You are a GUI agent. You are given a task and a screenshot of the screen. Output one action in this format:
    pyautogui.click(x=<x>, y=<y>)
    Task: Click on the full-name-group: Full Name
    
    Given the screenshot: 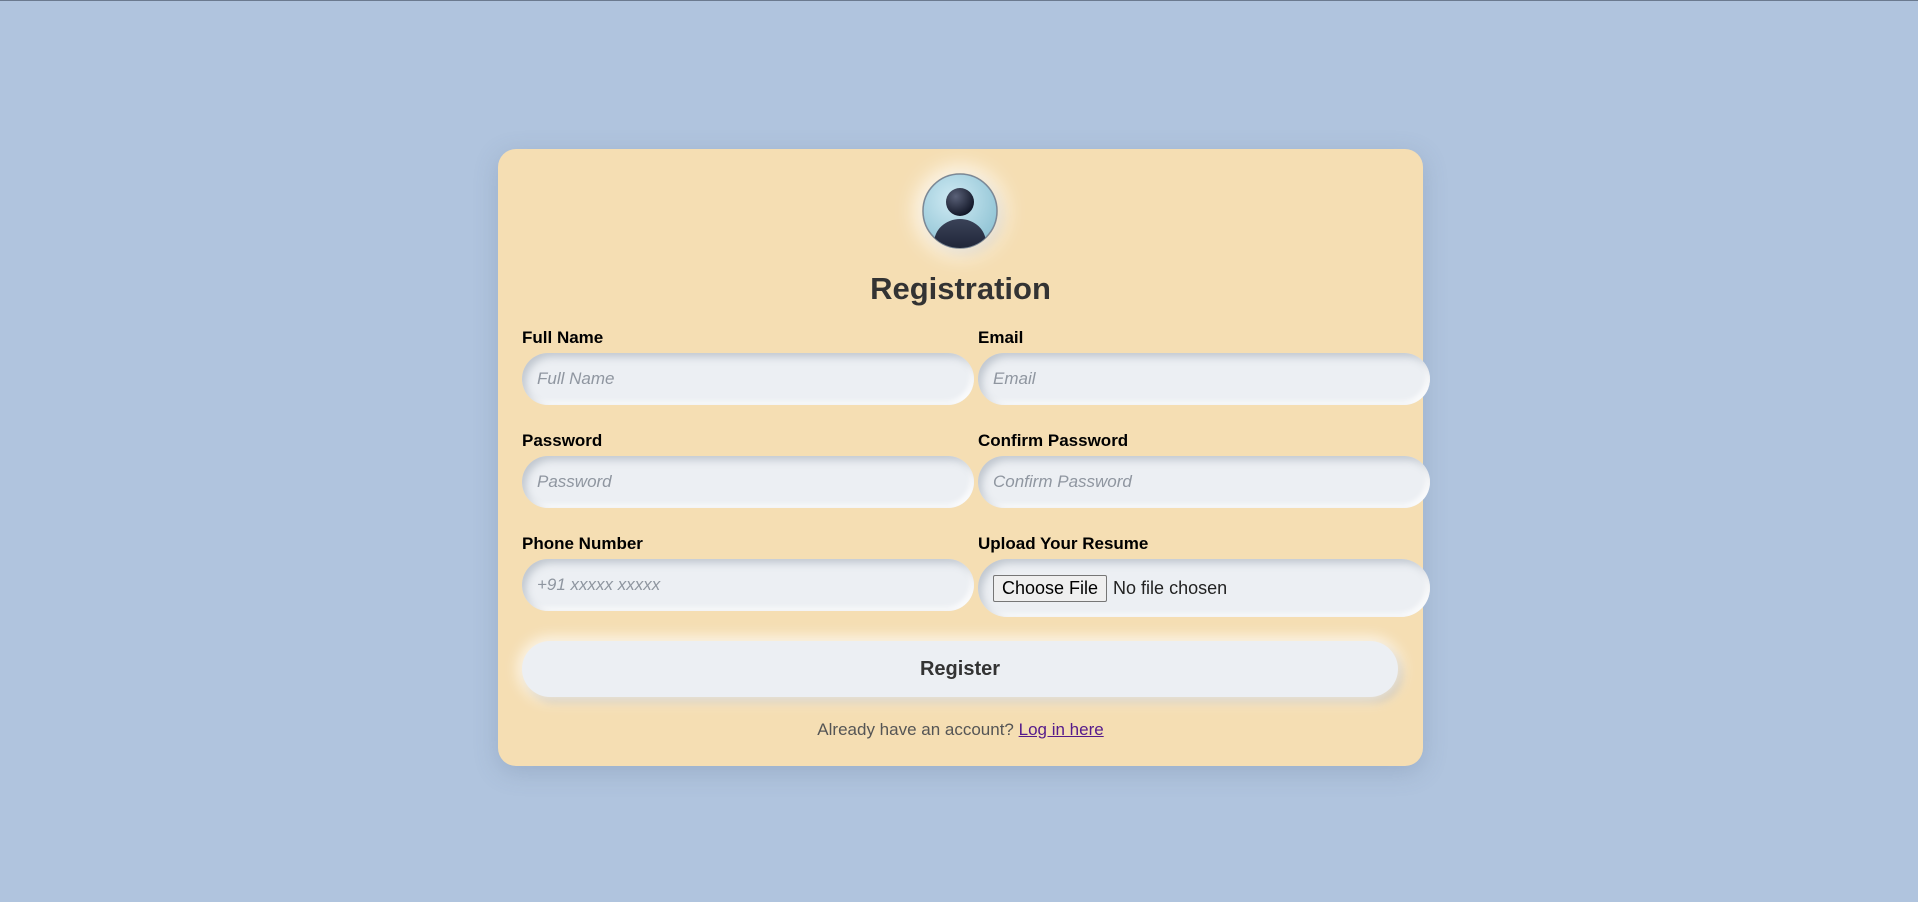 What is the action you would take?
    pyautogui.click(x=748, y=366)
    